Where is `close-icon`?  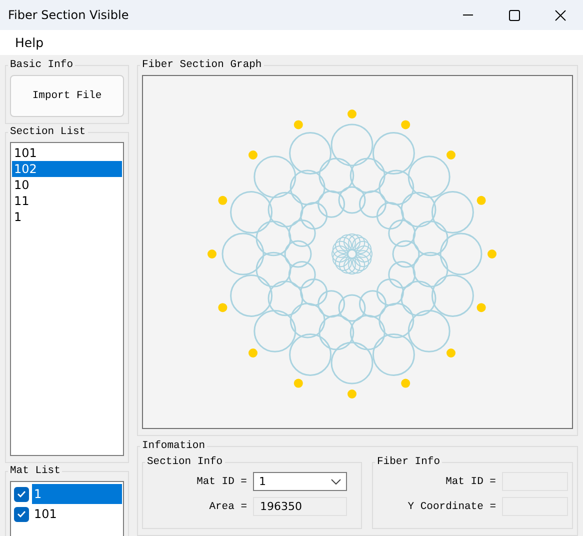 close-icon is located at coordinates (560, 15).